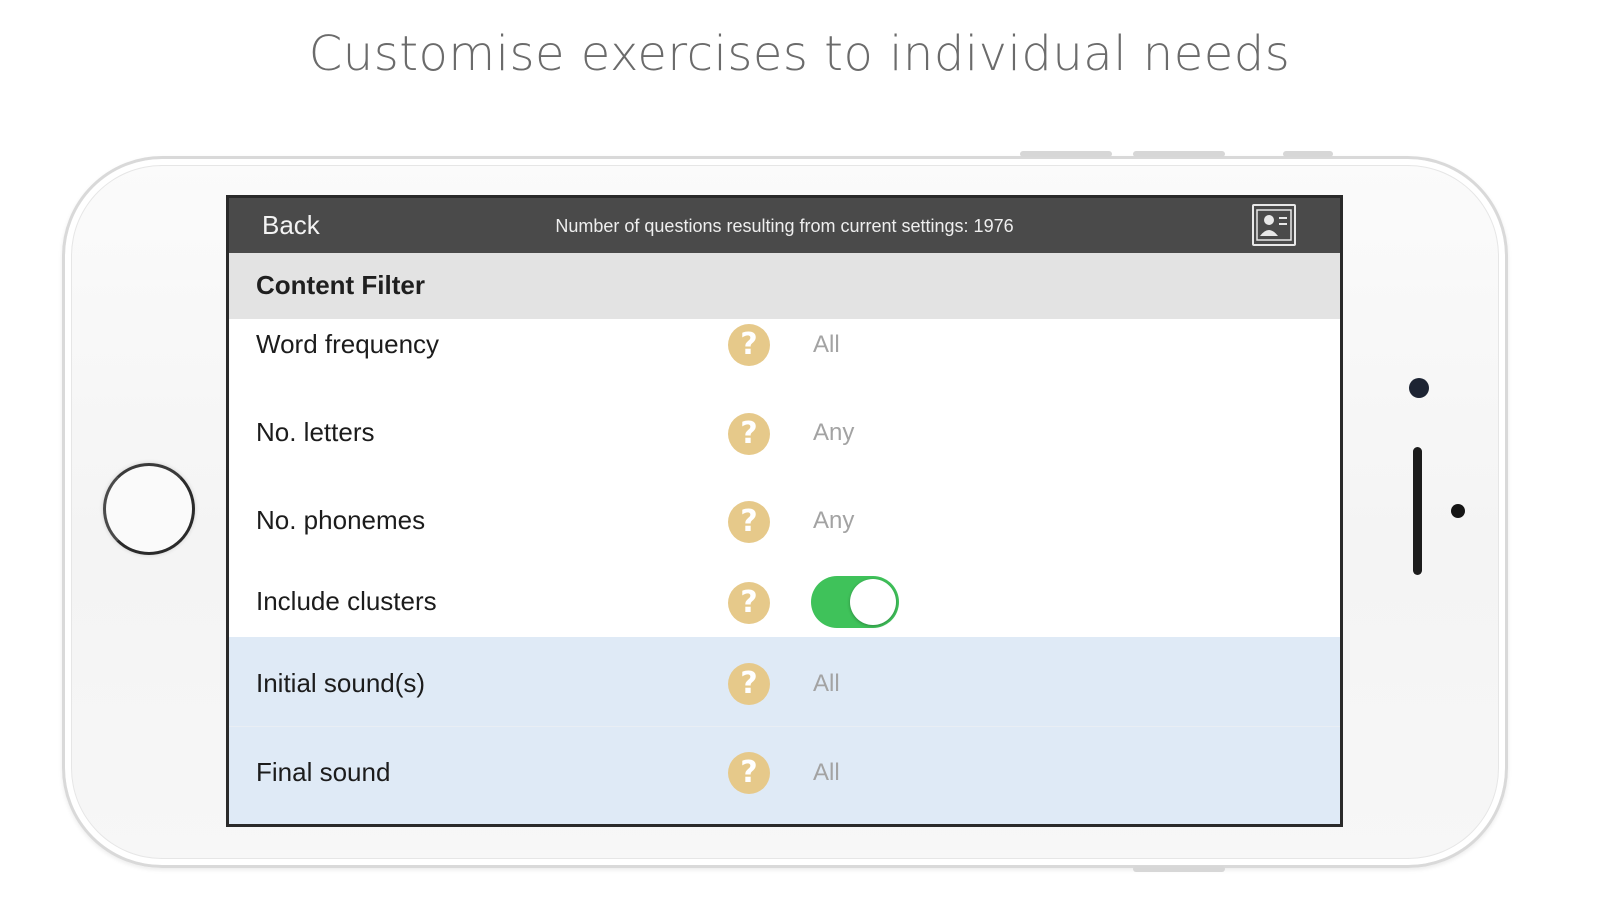  I want to click on profile-card-icon, so click(1274, 225).